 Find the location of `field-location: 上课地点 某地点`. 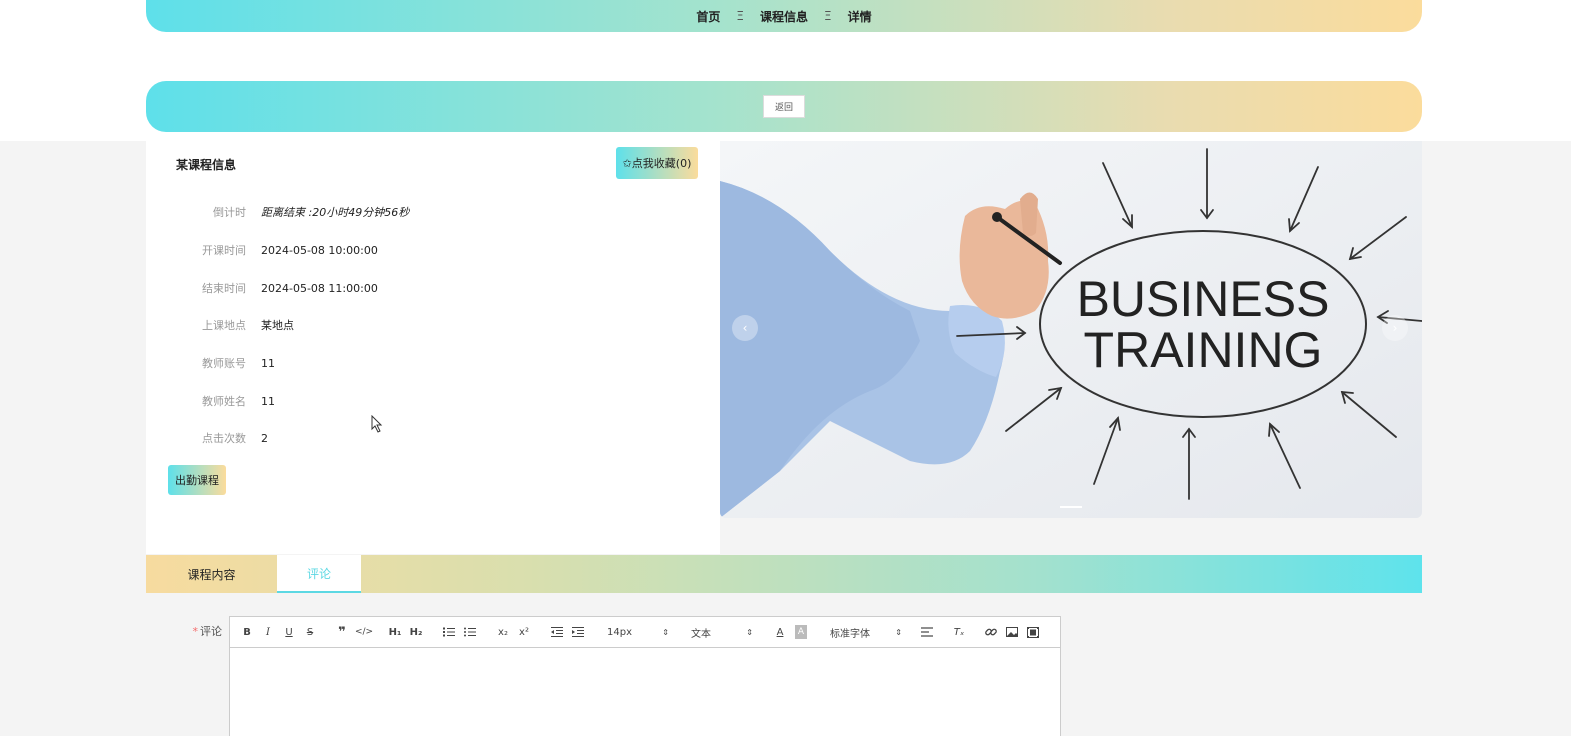

field-location: 上课地点 某地点 is located at coordinates (220, 325).